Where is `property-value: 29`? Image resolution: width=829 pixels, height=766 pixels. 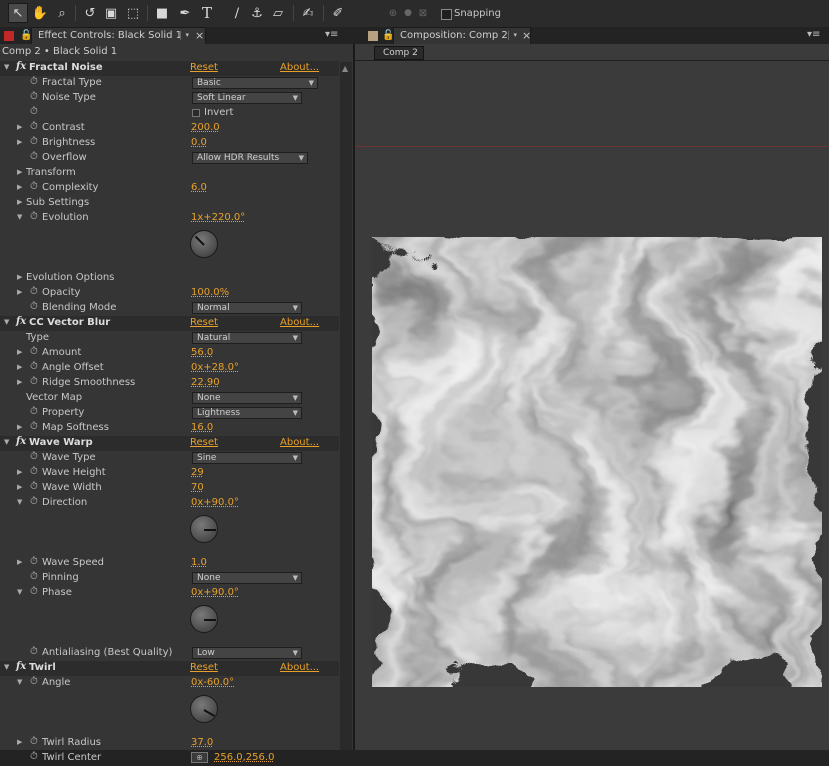
property-value: 29 is located at coordinates (197, 472).